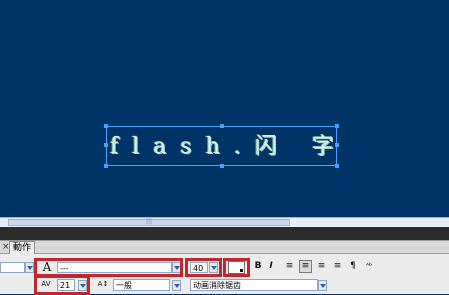 The image size is (449, 295). What do you see at coordinates (271, 266) in the screenshot?
I see `italic-button: I` at bounding box center [271, 266].